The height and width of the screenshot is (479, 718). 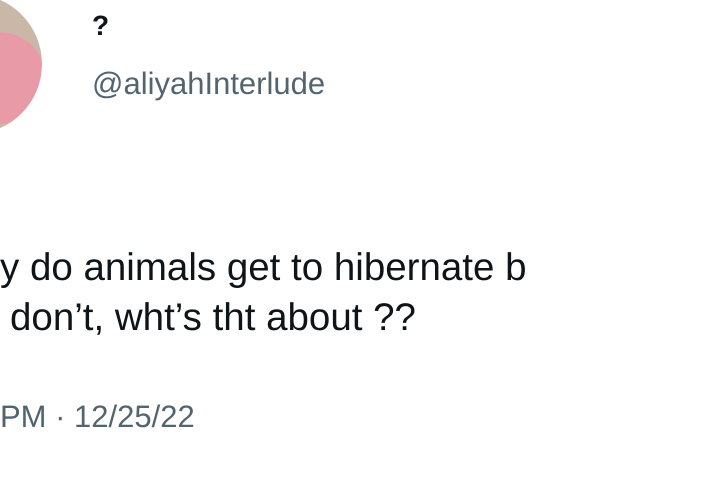 I want to click on author-name: ?, so click(x=101, y=26).